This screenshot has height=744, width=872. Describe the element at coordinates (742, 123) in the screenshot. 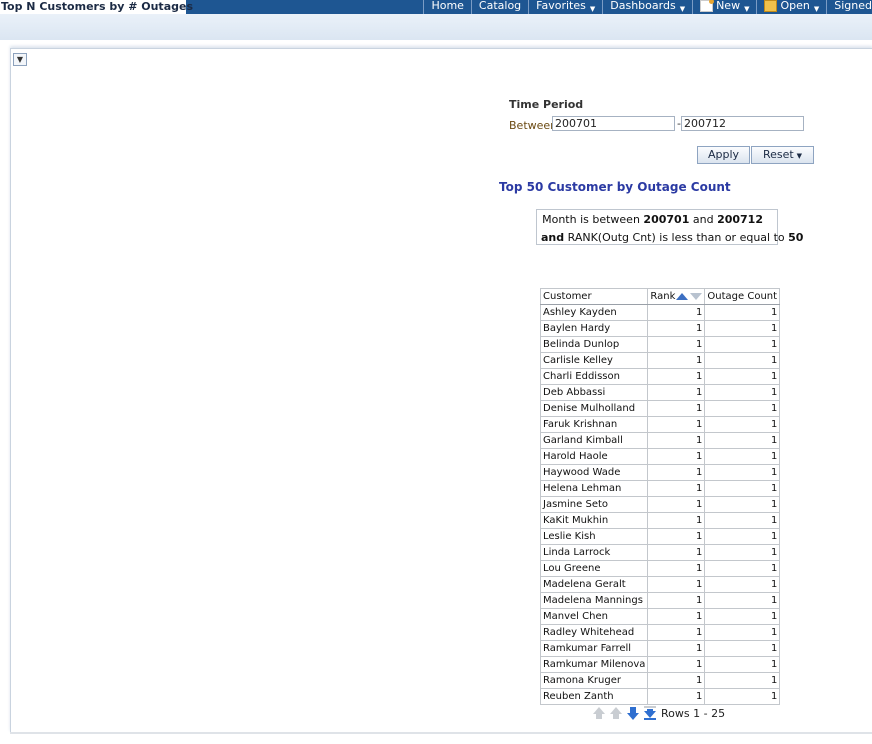

I see `to-period-input: 200712` at that location.